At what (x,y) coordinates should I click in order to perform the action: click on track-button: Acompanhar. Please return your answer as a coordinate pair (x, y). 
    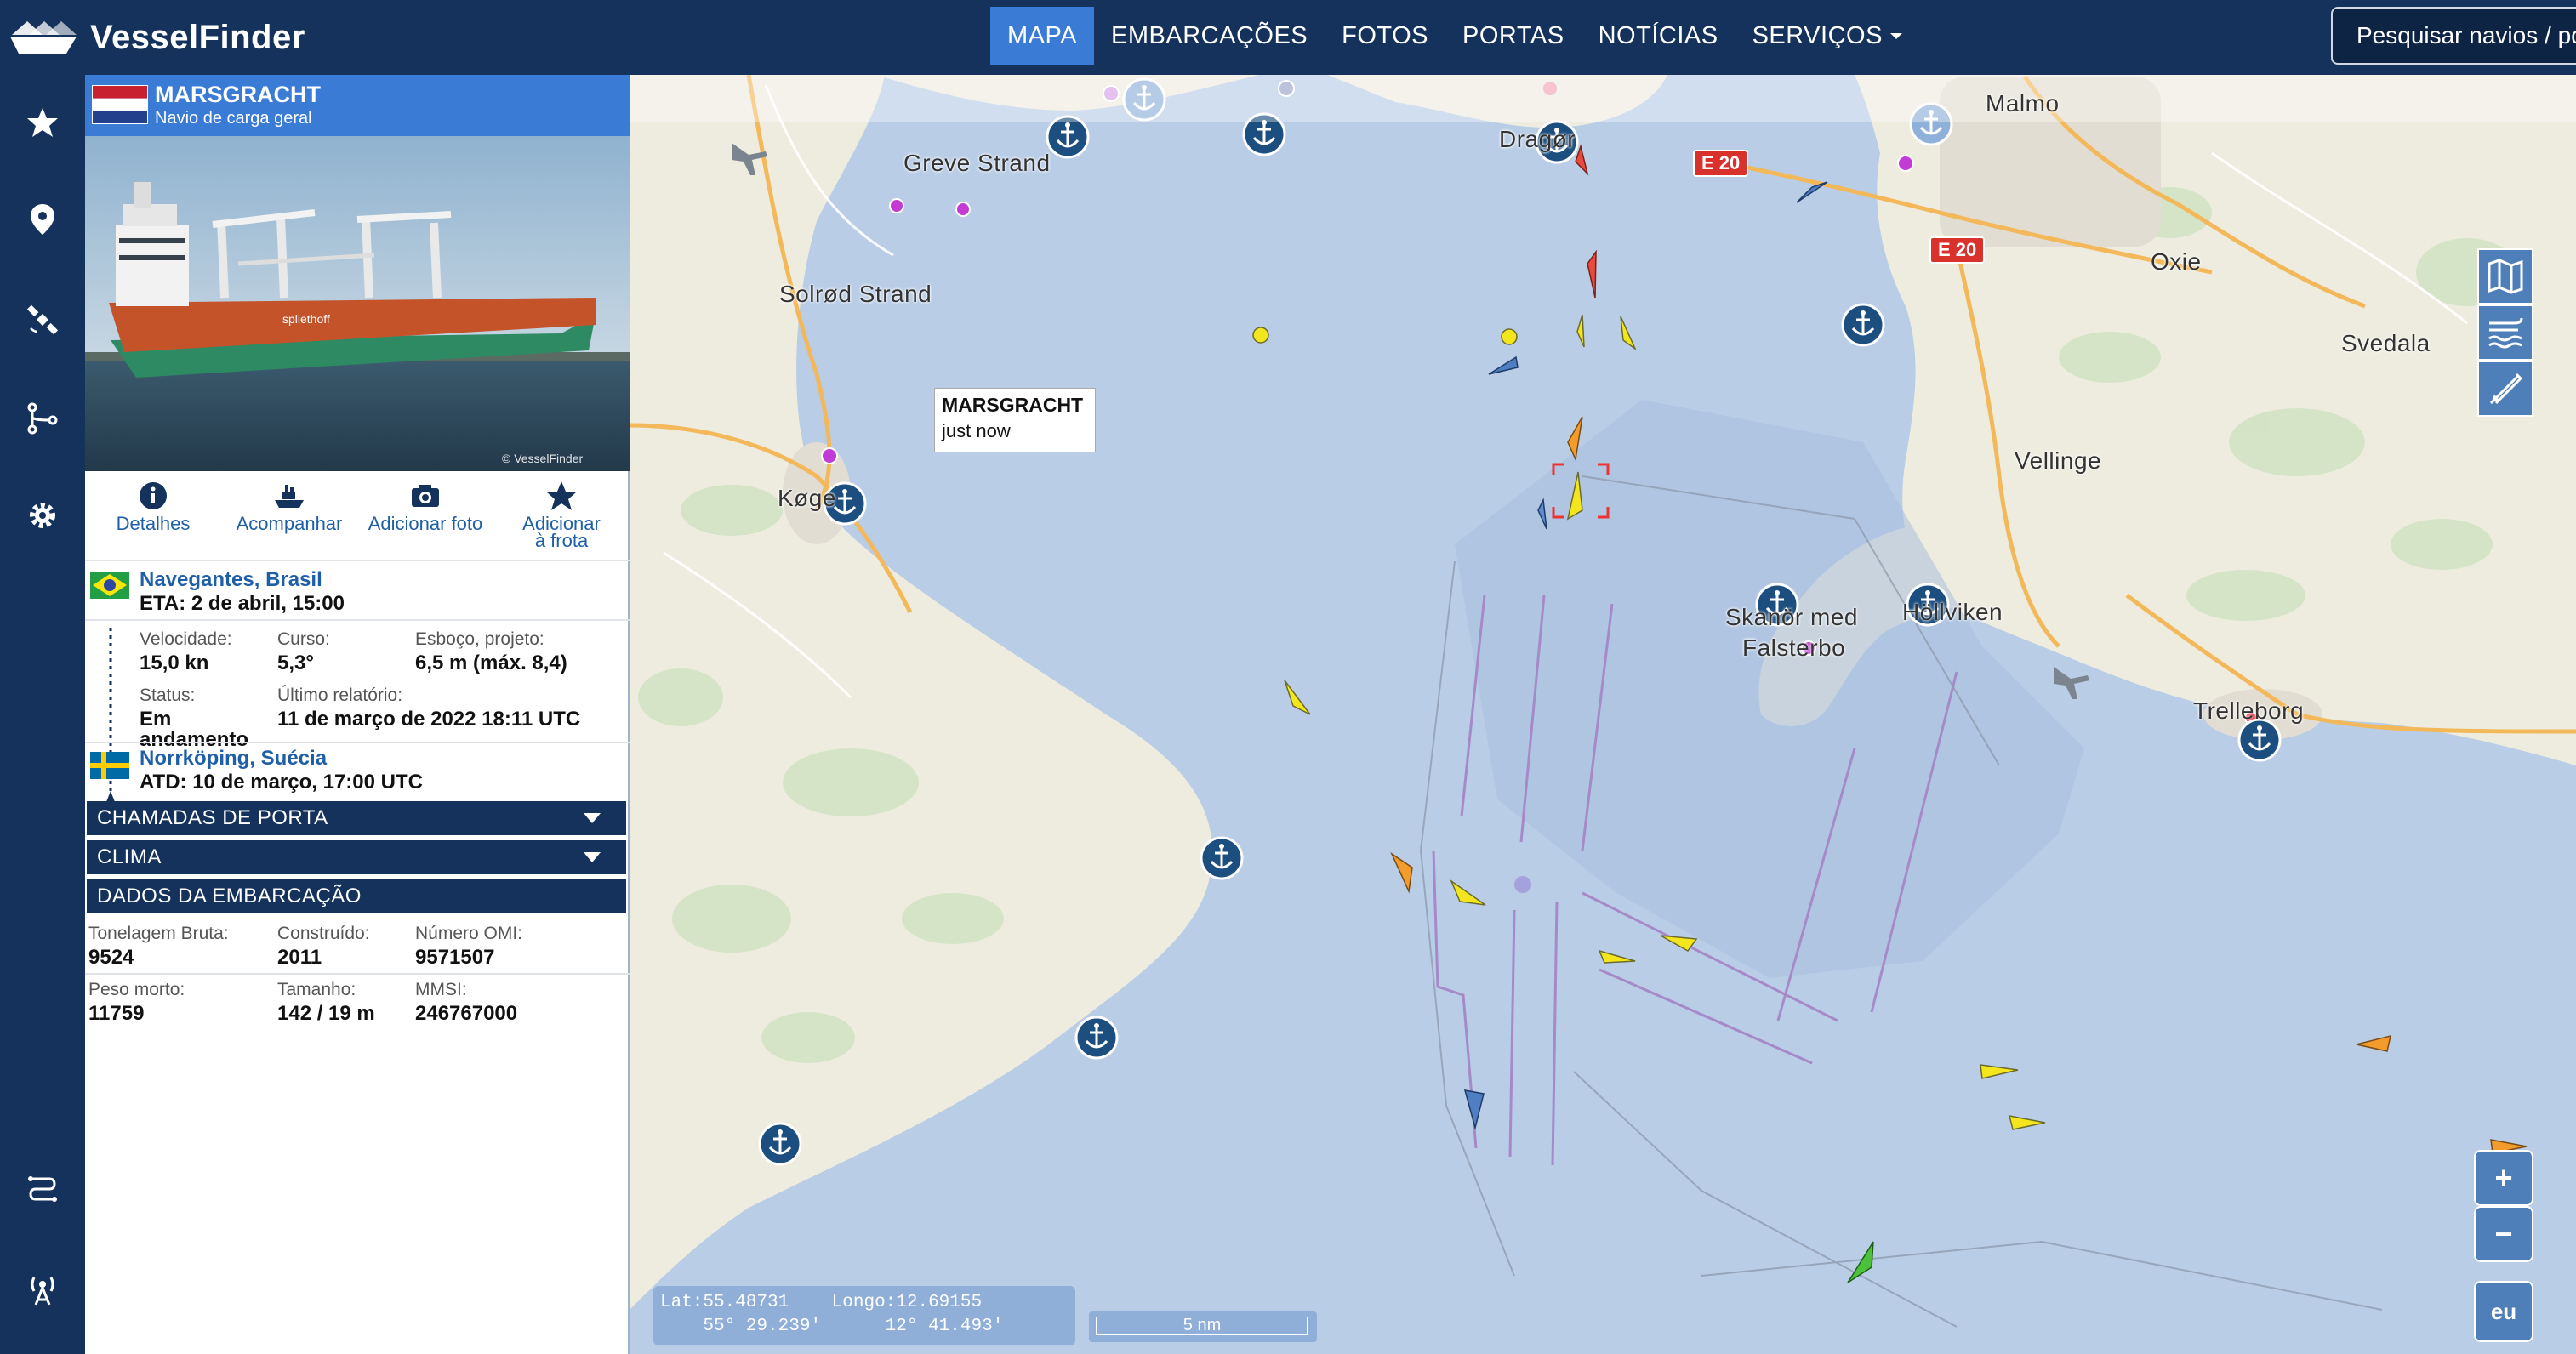
    Looking at the image, I should click on (289, 518).